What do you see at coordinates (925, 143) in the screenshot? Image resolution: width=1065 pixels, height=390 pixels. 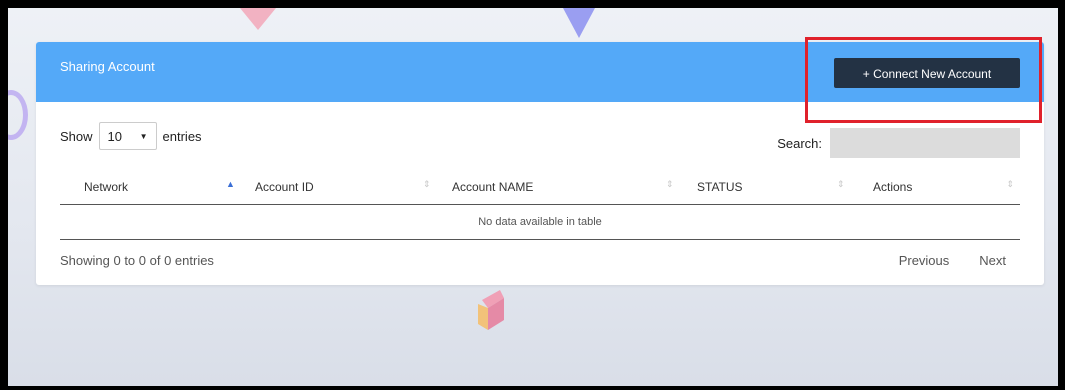 I see `search-input` at bounding box center [925, 143].